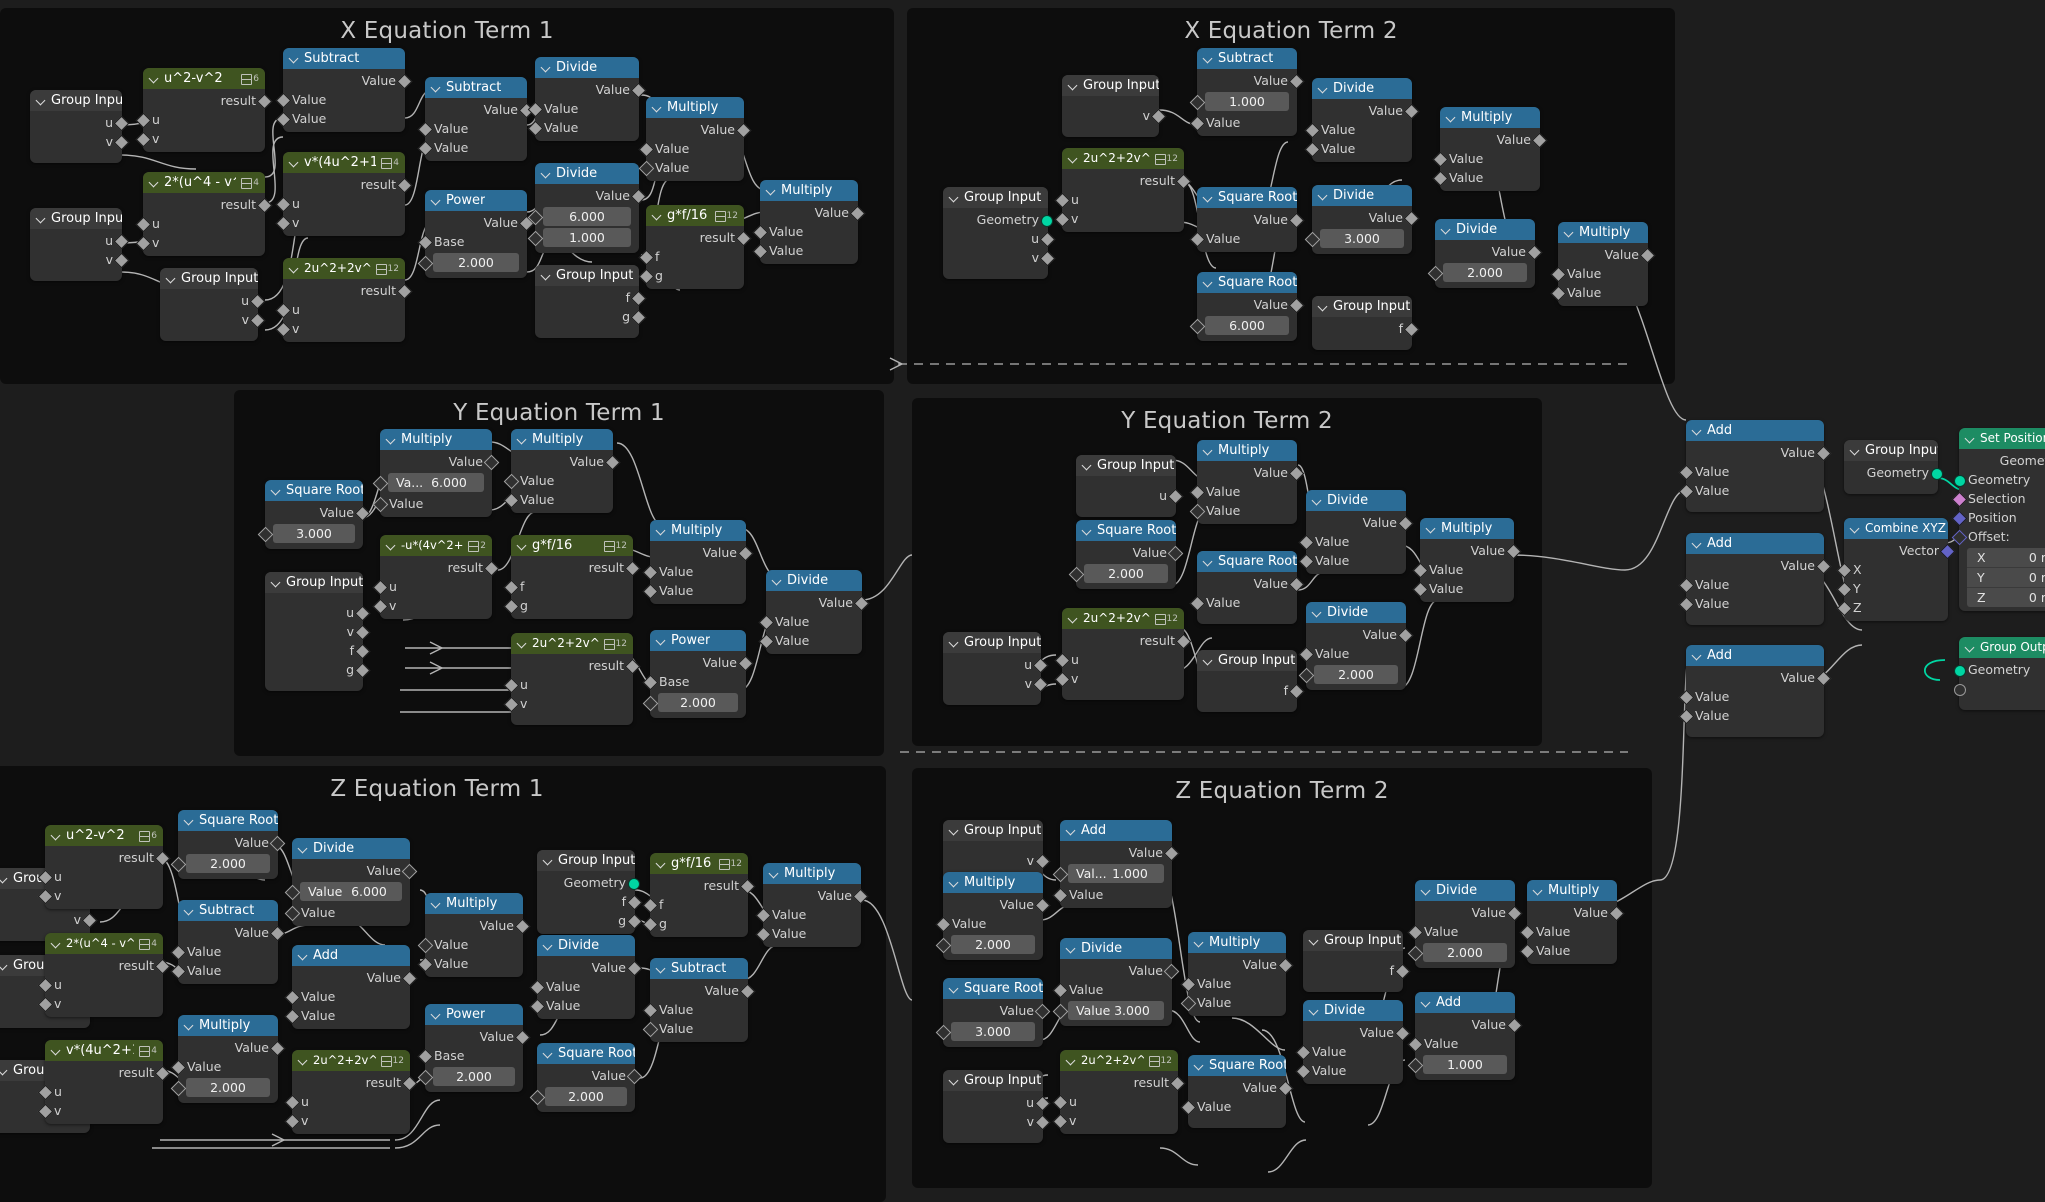  I want to click on node-group-input: Group Input Geometry u v, so click(999, 233).